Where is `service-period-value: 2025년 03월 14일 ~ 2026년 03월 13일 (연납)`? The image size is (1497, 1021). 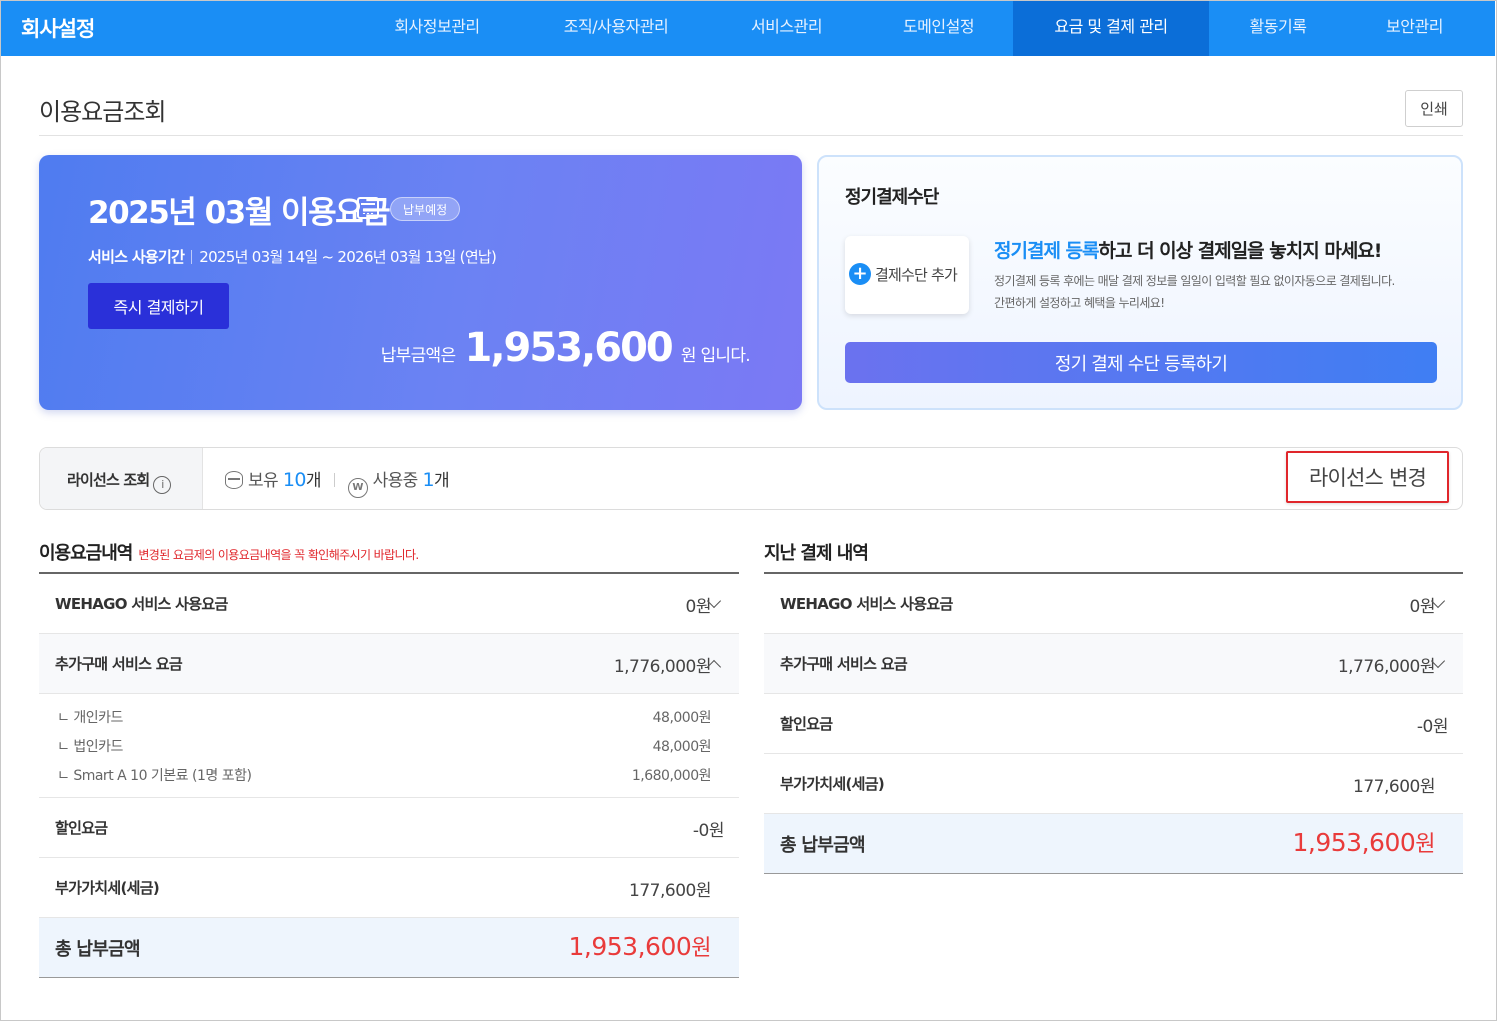 service-period-value: 2025년 03월 14일 ~ 2026년 03월 13일 (연납) is located at coordinates (348, 257).